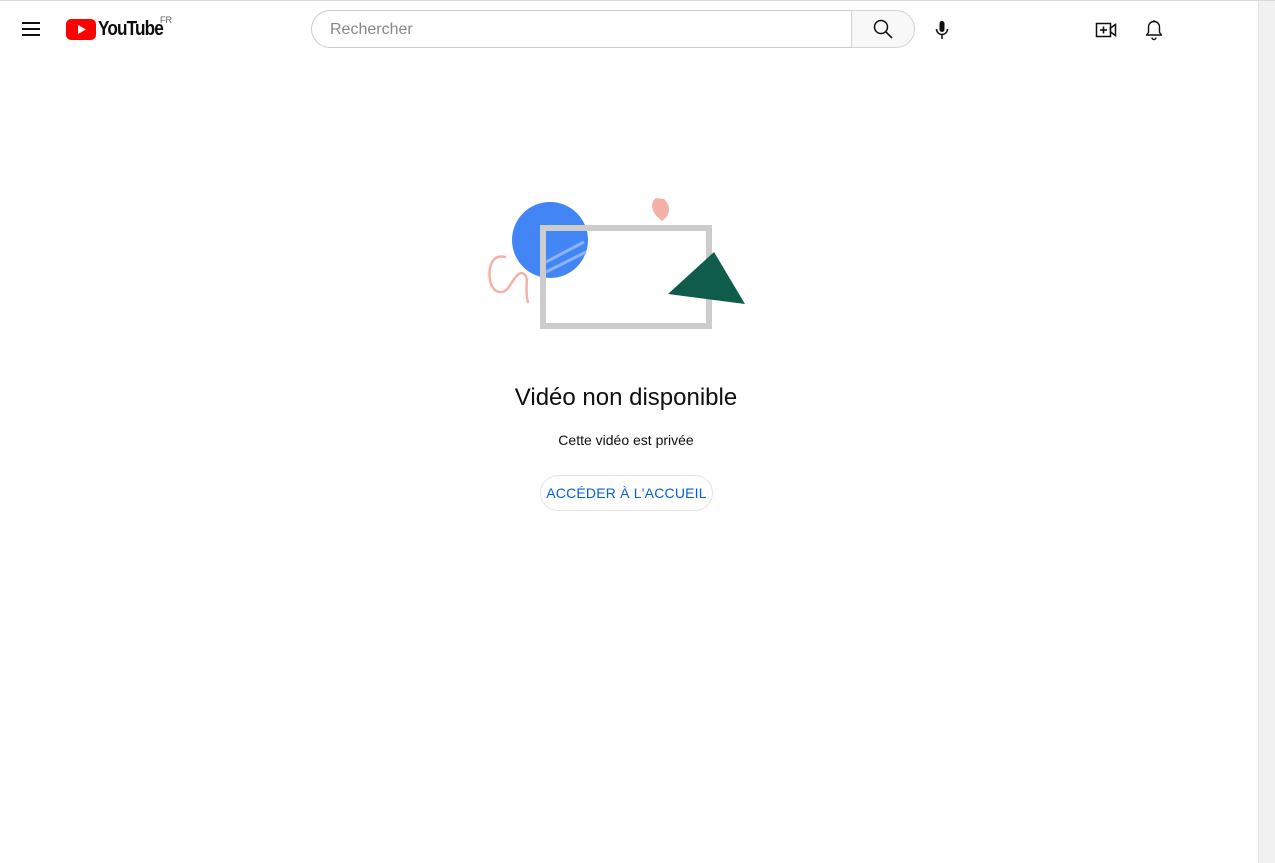 This screenshot has height=863, width=1275. I want to click on video-camera-plus-icon, so click(1106, 30).